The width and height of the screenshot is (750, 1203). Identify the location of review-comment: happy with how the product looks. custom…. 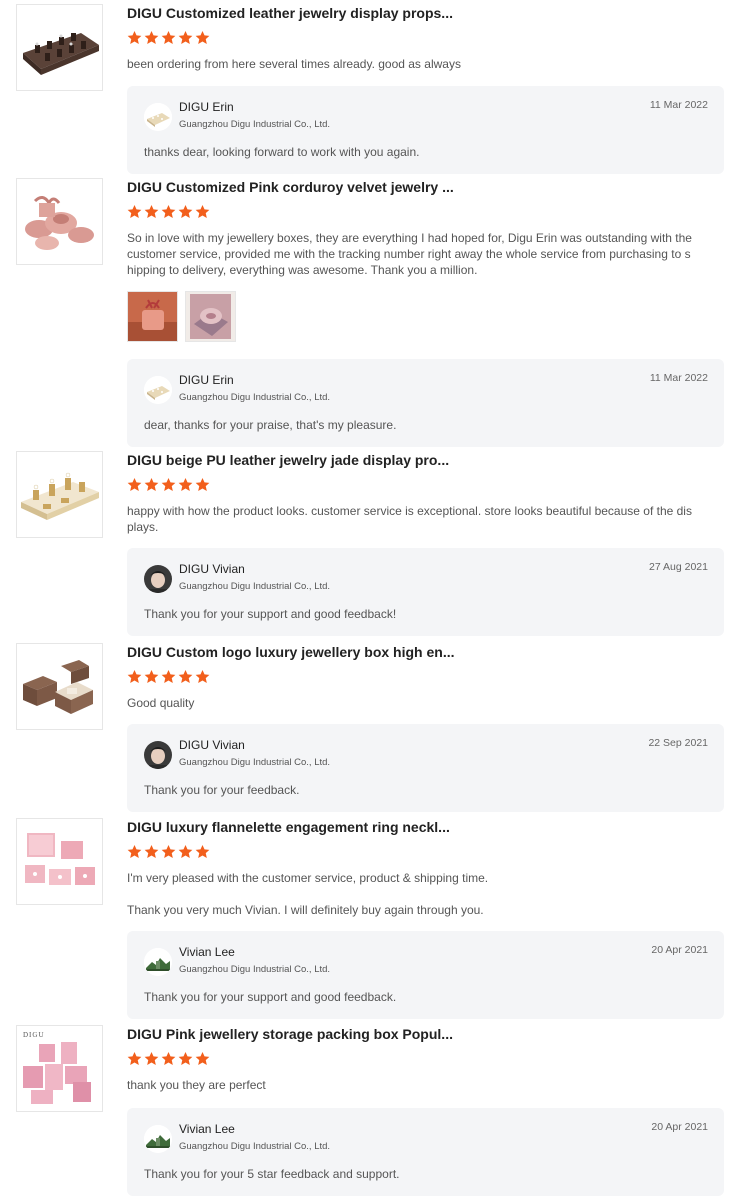
(412, 519).